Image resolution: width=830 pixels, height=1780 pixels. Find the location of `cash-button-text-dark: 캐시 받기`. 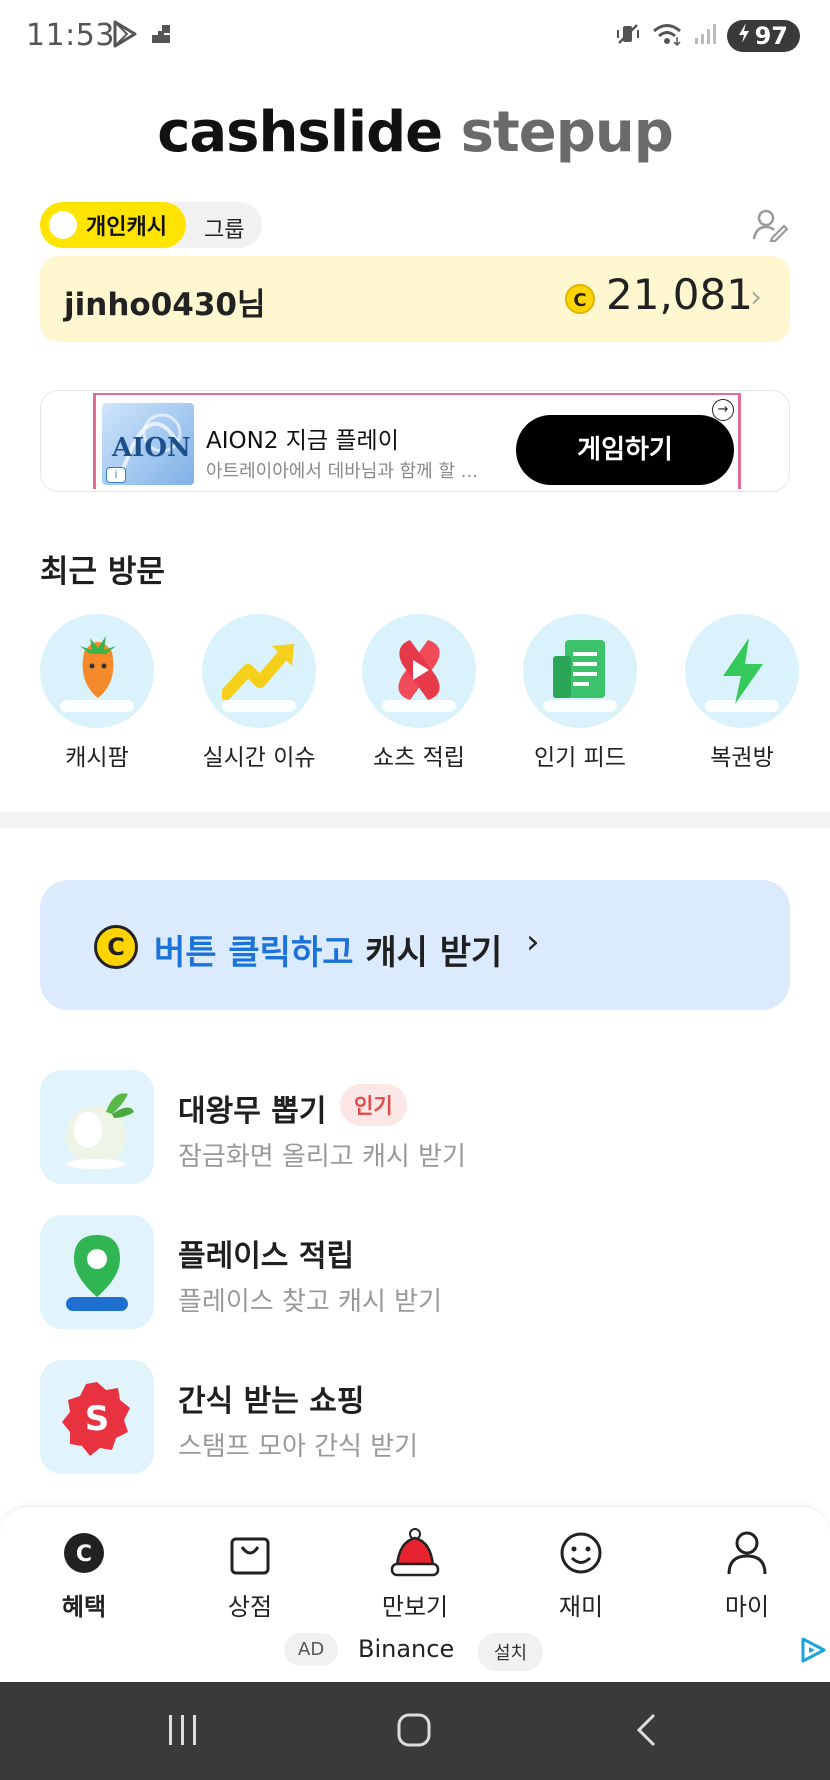

cash-button-text-dark: 캐시 받기 is located at coordinates (434, 953).